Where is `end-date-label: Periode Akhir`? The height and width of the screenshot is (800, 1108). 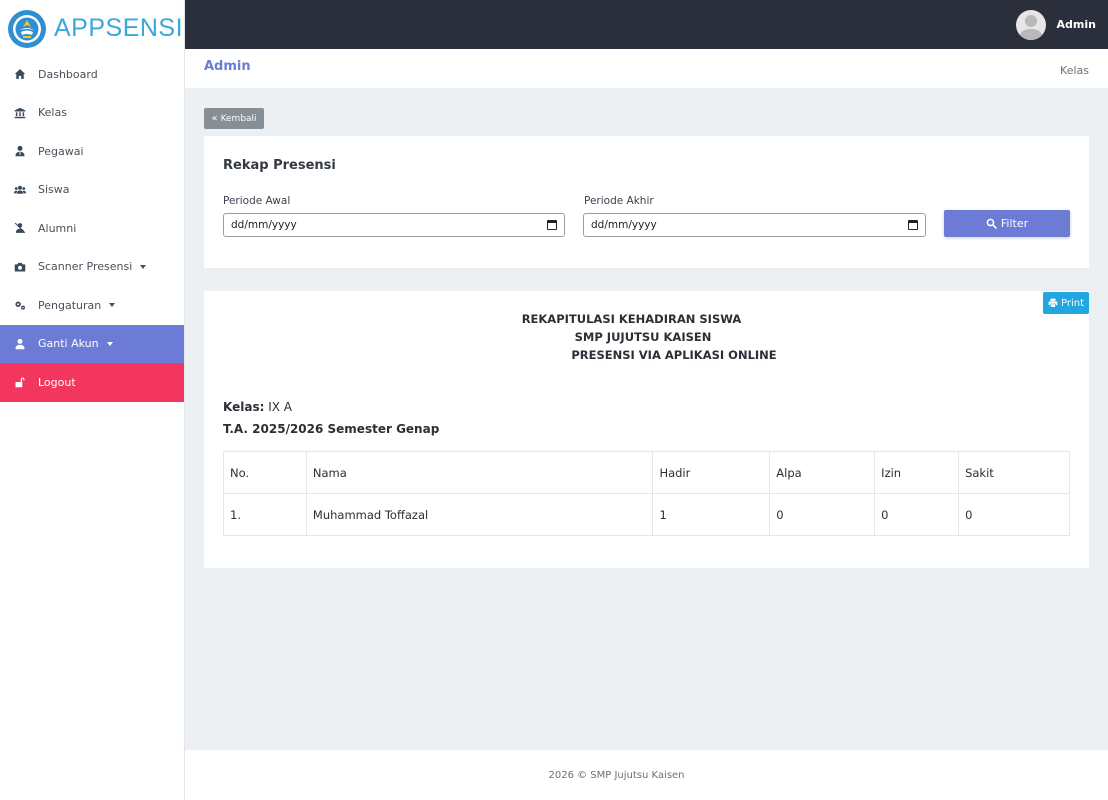 end-date-label: Periode Akhir is located at coordinates (619, 201).